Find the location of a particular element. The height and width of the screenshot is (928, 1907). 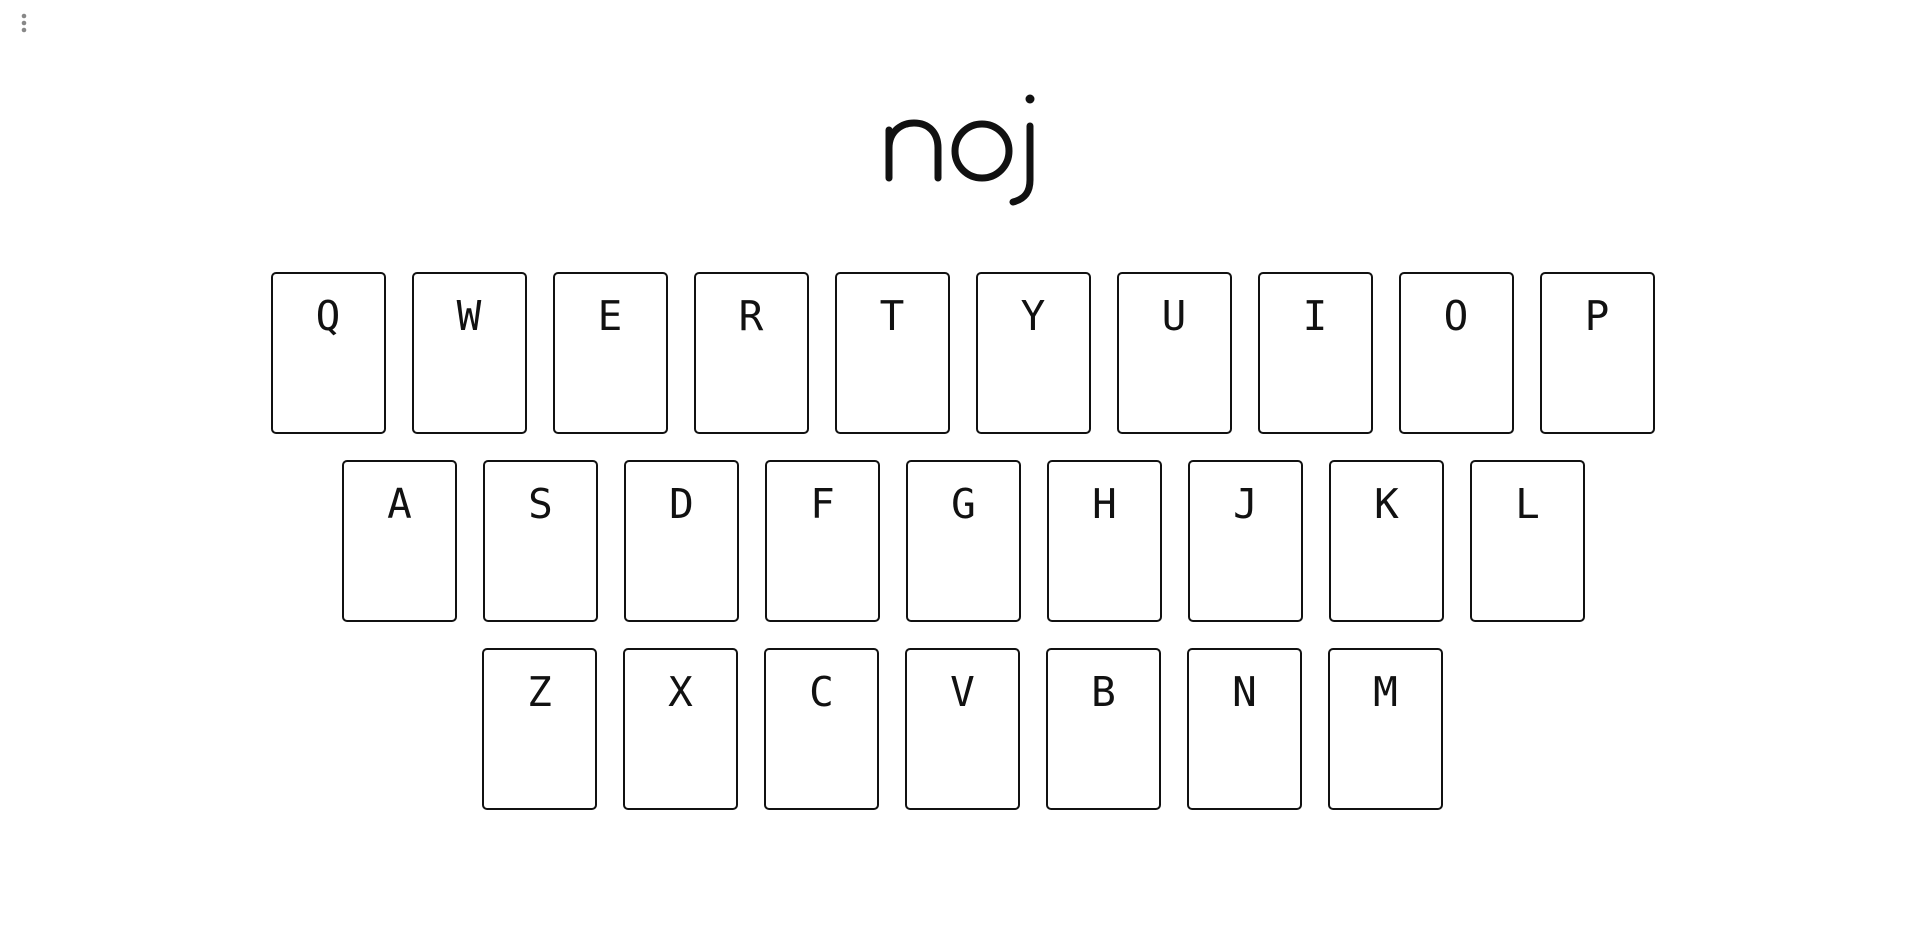

key-t: T is located at coordinates (892, 353).